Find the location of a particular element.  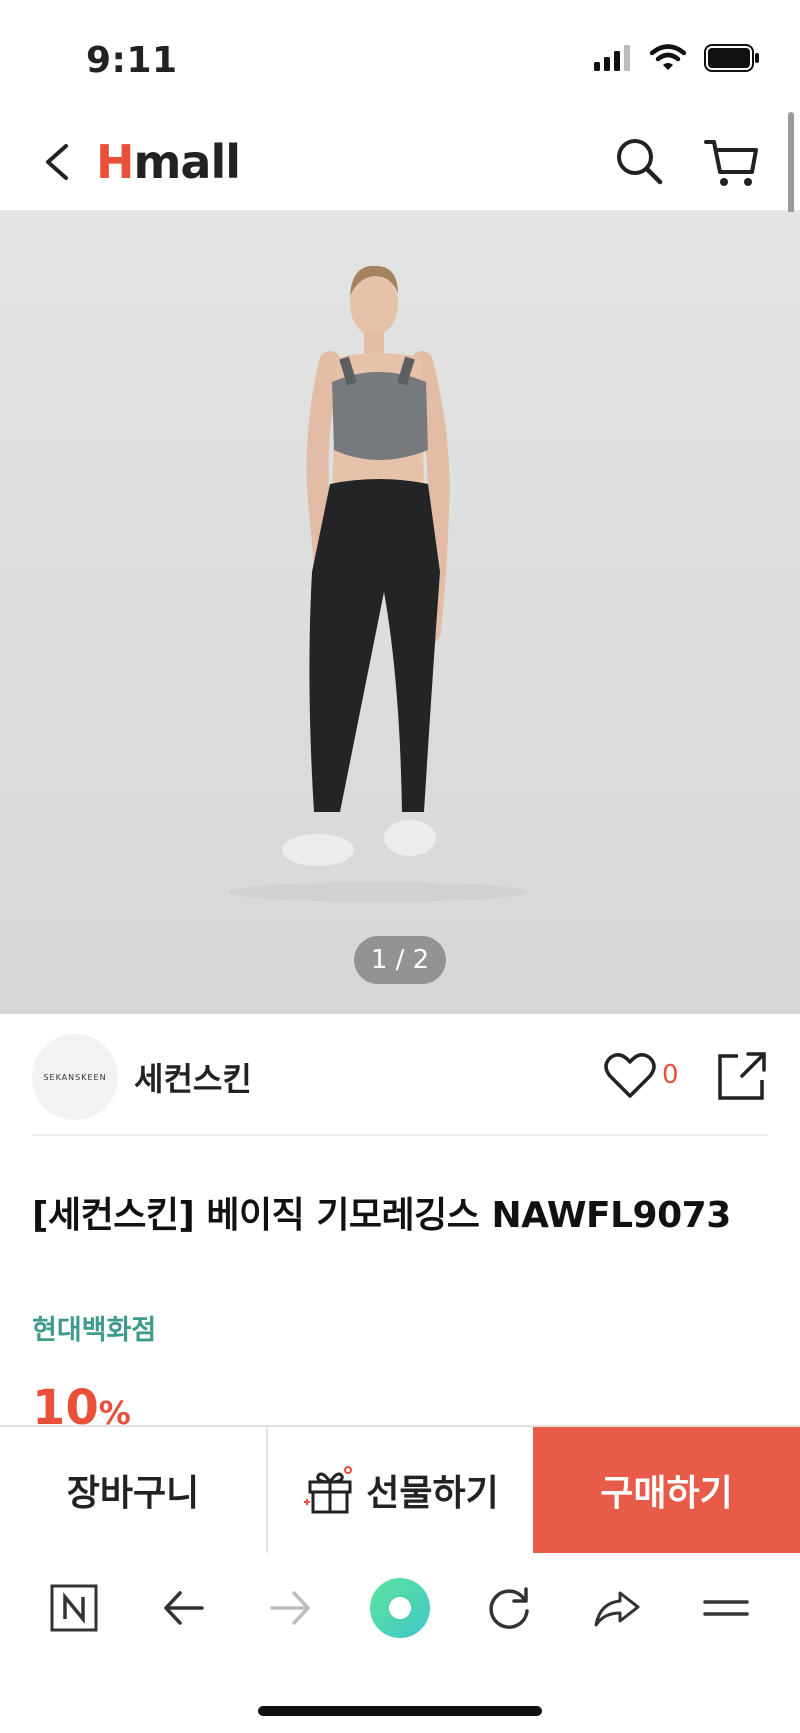

heart-icon is located at coordinates (630, 1075).